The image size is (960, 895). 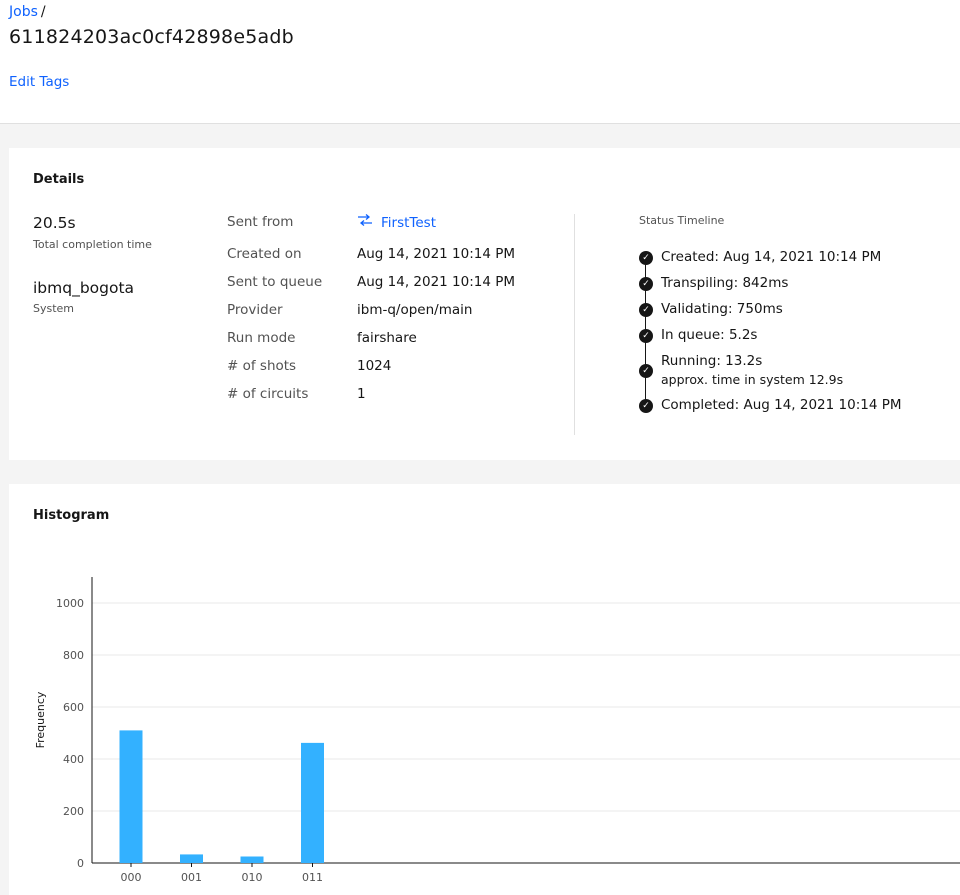 I want to click on provider-value: ibm-q/open/main, so click(x=415, y=310).